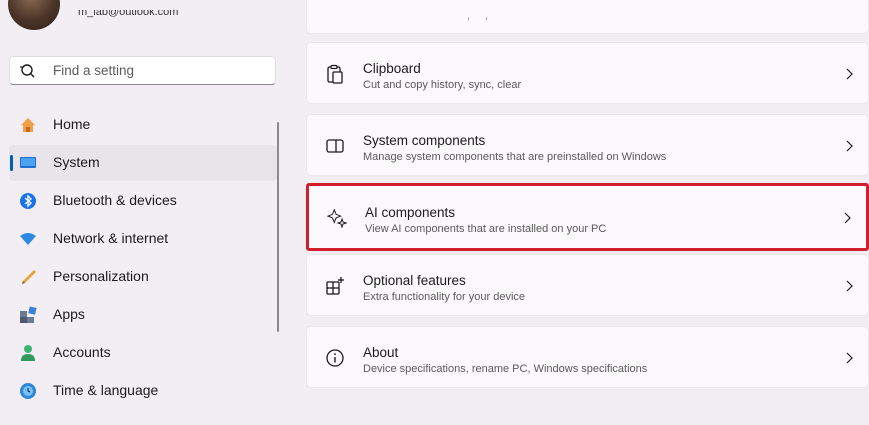 The width and height of the screenshot is (869, 425). I want to click on sidebar-item-label: Home, so click(72, 124).